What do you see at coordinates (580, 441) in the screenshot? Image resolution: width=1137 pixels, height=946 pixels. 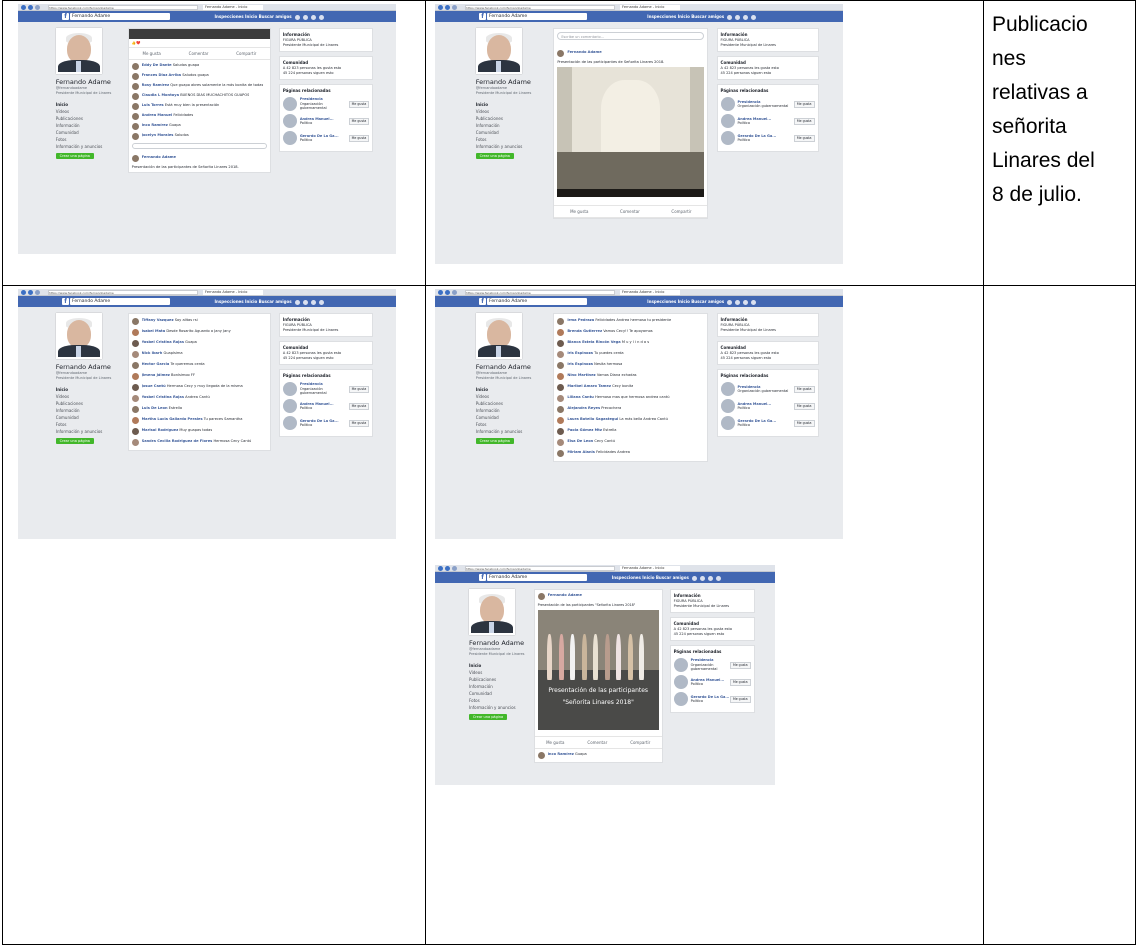 I see `commenter-name: Elsa De Leon` at bounding box center [580, 441].